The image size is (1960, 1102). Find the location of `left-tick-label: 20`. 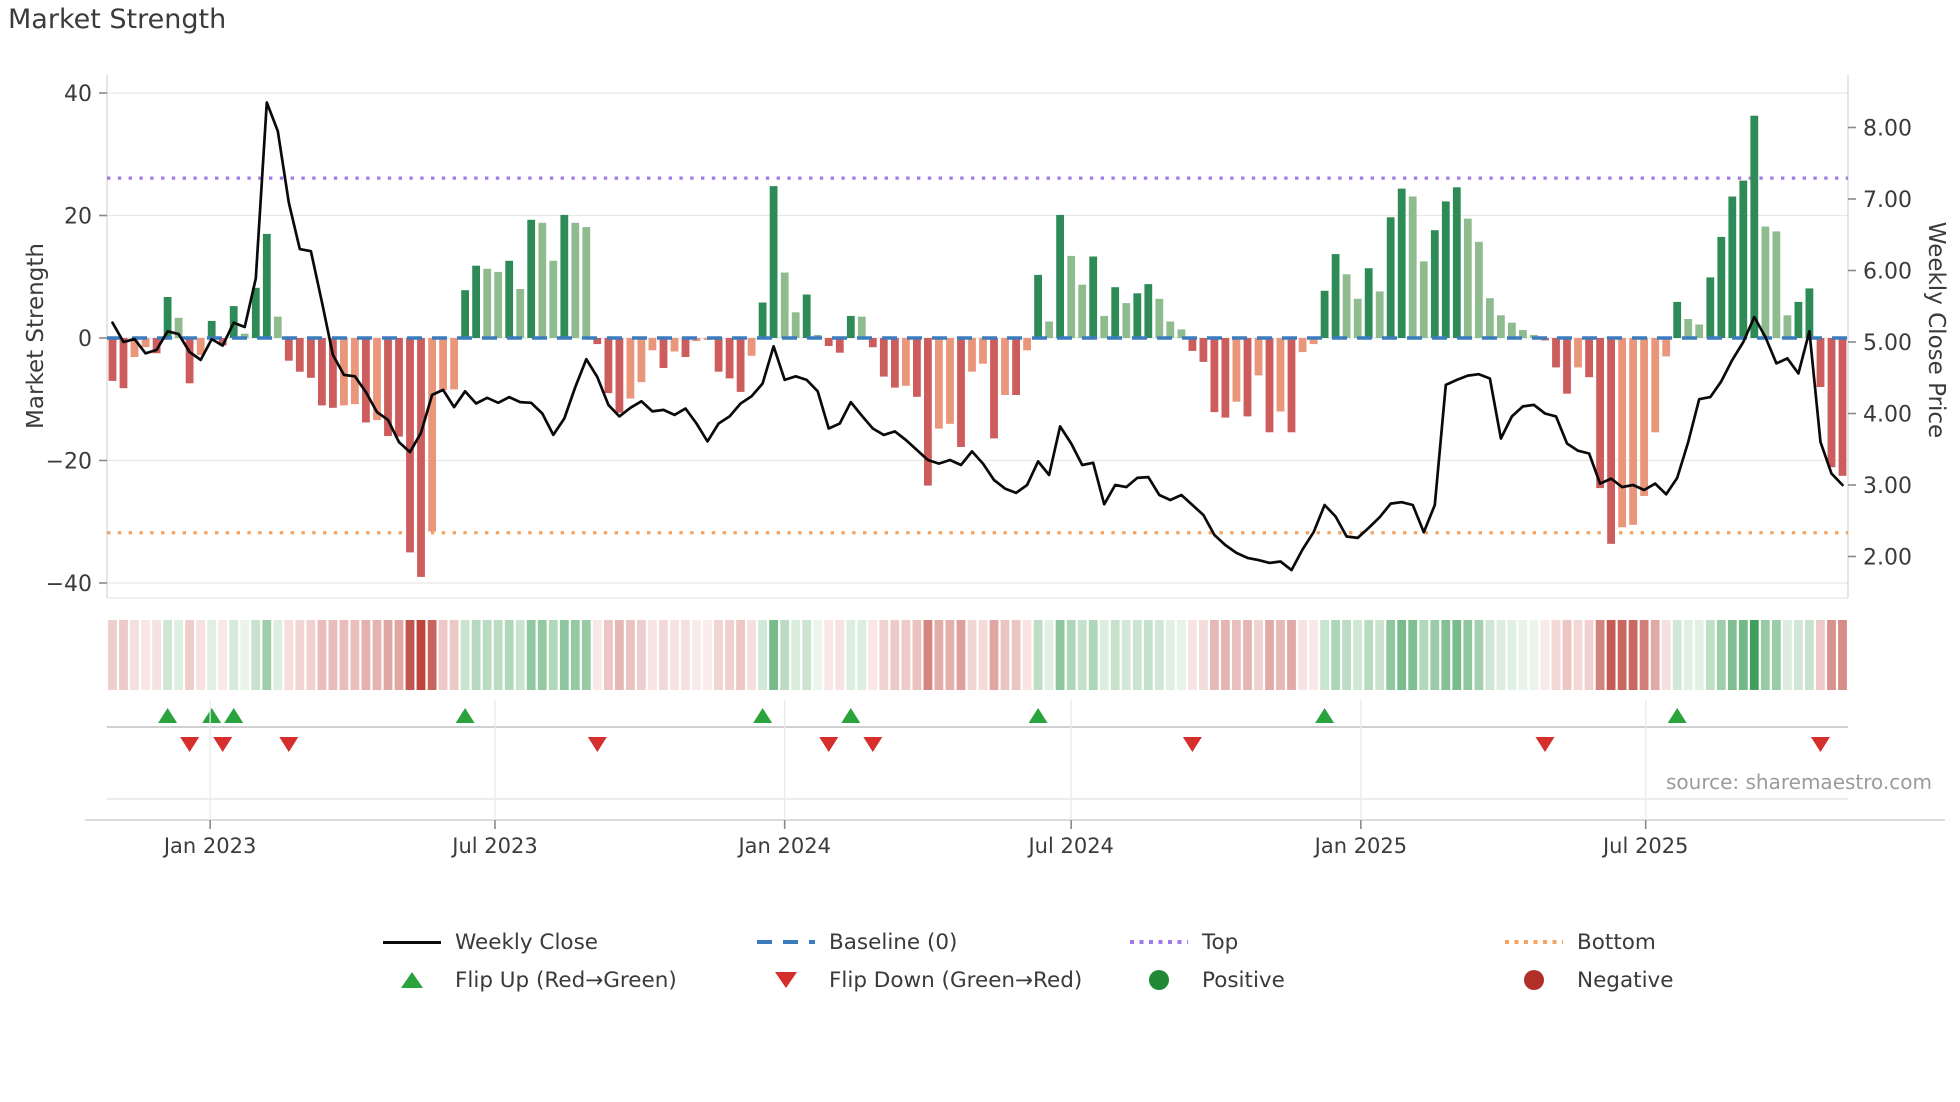

left-tick-label: 20 is located at coordinates (78, 217).